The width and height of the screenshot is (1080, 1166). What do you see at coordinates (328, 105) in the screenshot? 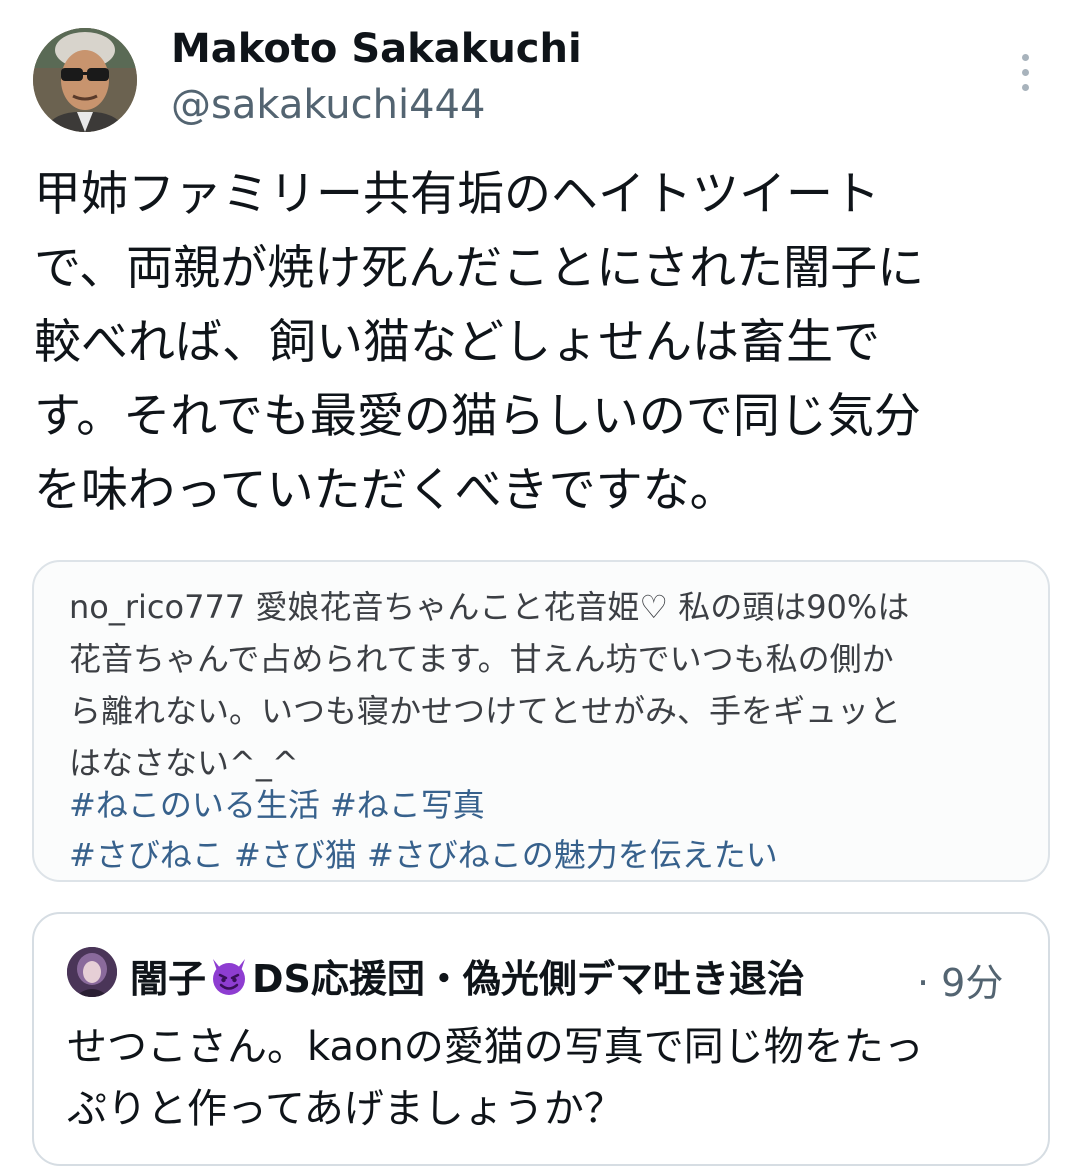
I see `author-handle: @sakakuchi444` at bounding box center [328, 105].